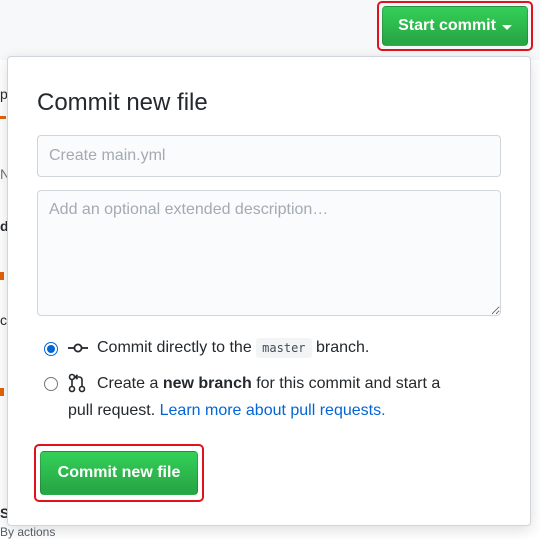 The image size is (540, 539). Describe the element at coordinates (3, 320) in the screenshot. I see `background-fragment: c` at that location.